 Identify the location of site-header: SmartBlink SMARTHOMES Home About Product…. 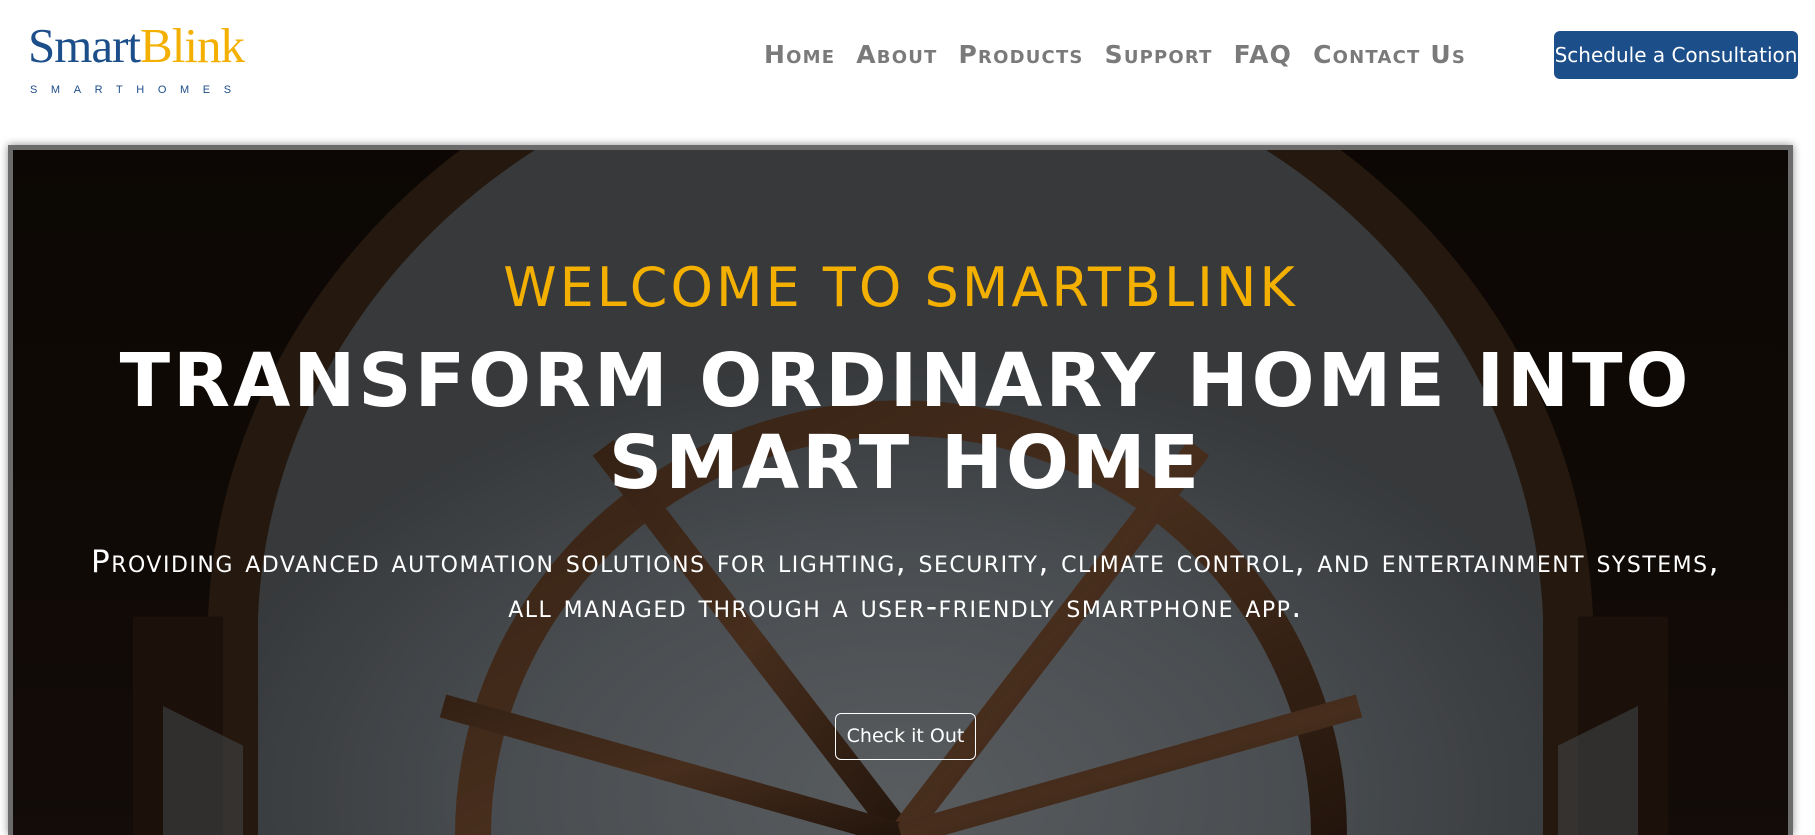
(907, 55).